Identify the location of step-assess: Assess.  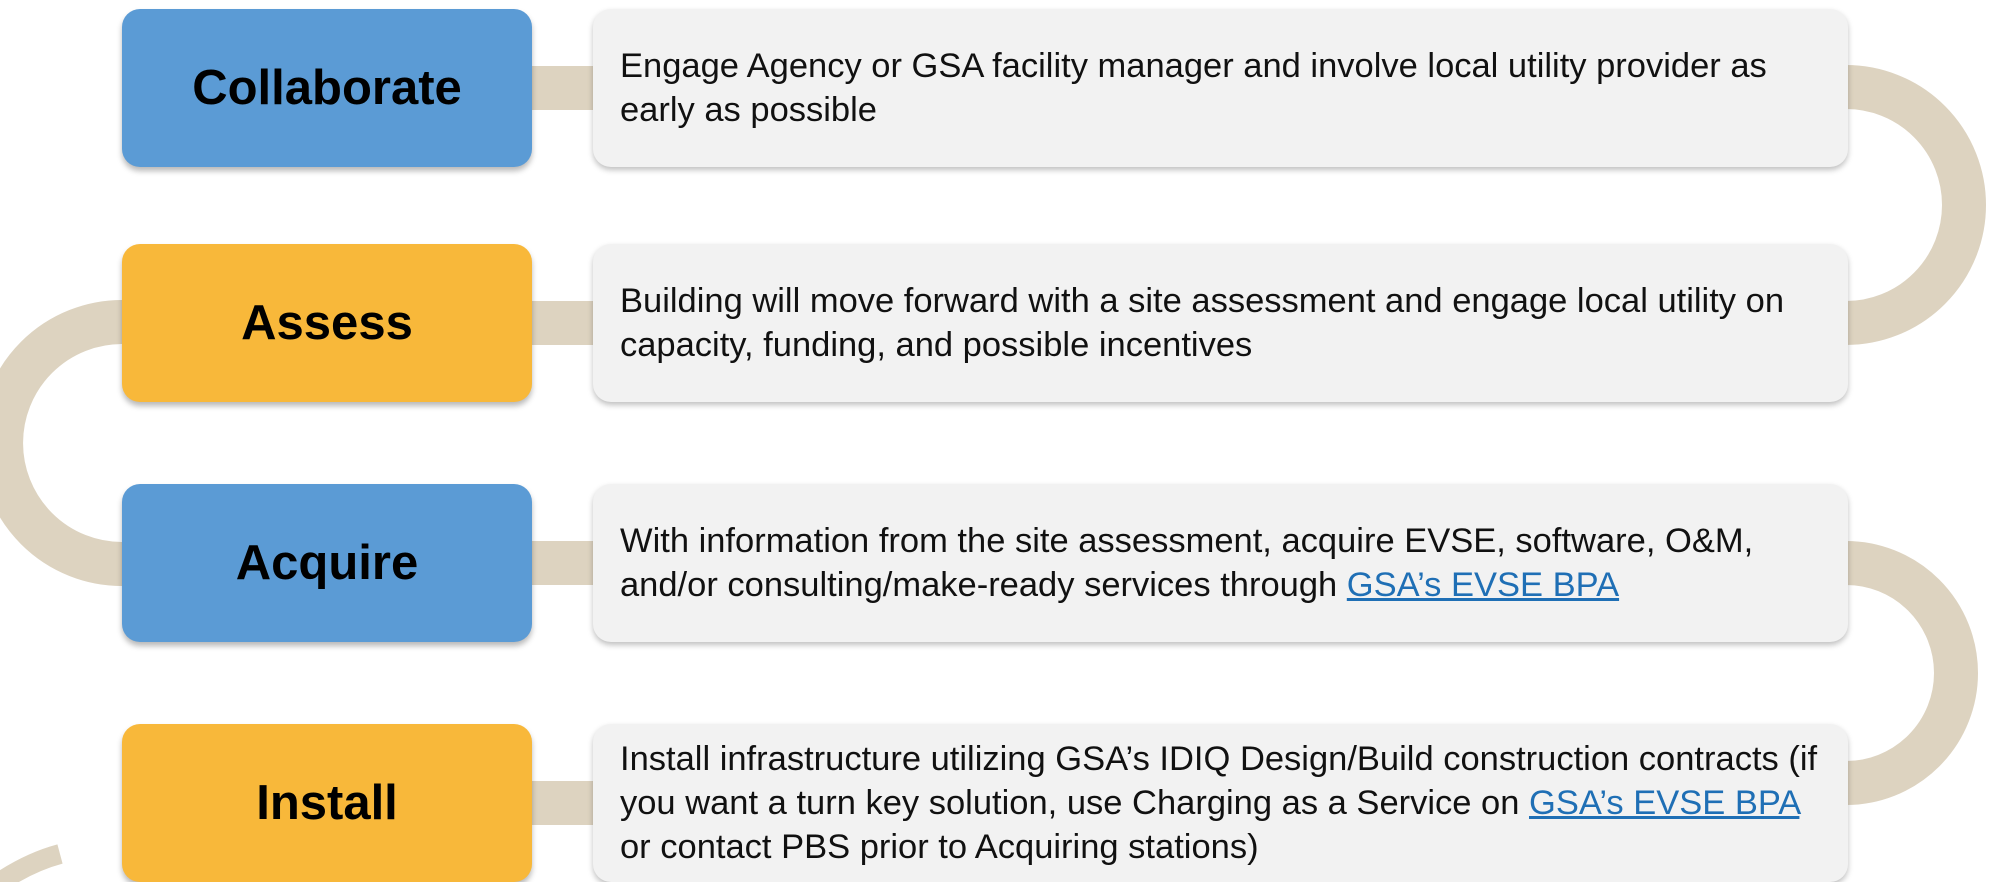
(327, 323).